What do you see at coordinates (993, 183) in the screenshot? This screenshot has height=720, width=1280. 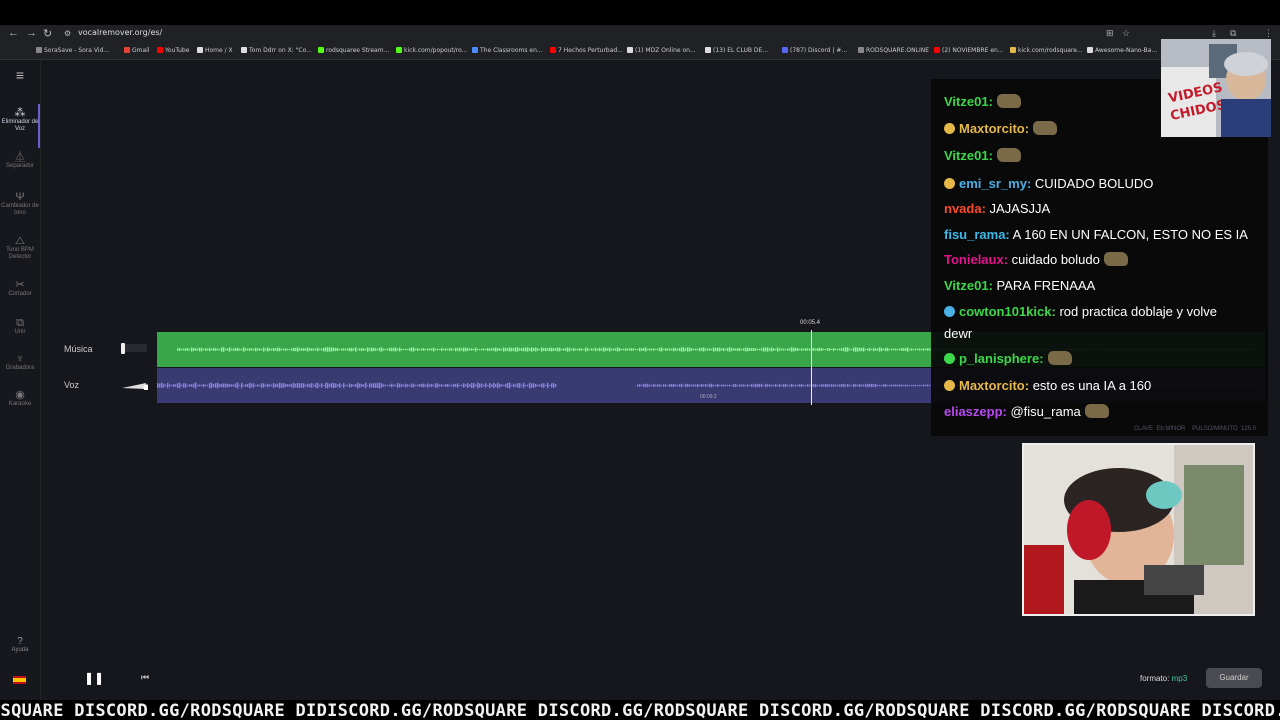 I see `chat-username: emi_sr_my` at bounding box center [993, 183].